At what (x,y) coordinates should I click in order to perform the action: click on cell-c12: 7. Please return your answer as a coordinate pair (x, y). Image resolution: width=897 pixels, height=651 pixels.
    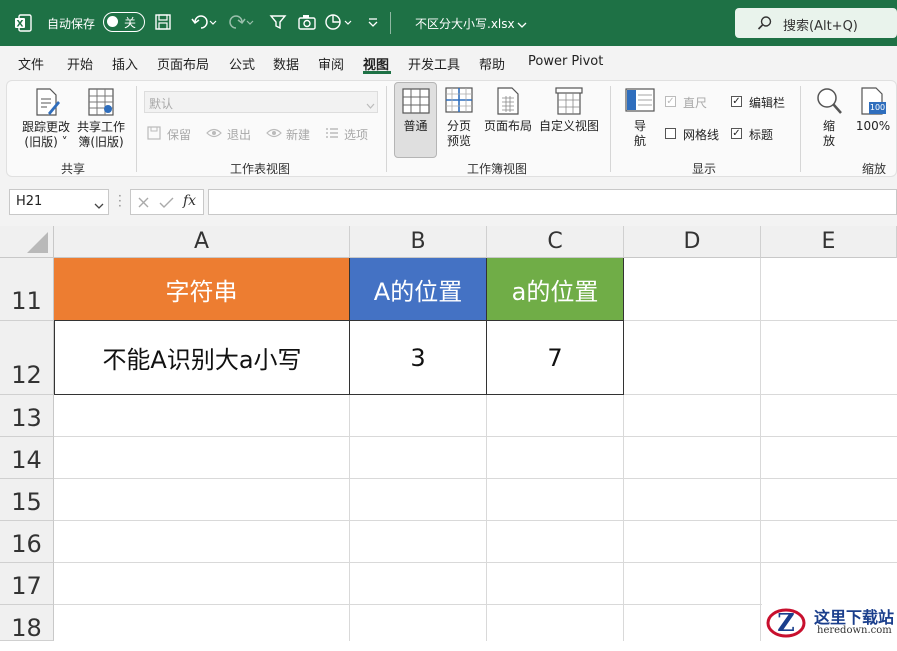
    Looking at the image, I should click on (555, 358).